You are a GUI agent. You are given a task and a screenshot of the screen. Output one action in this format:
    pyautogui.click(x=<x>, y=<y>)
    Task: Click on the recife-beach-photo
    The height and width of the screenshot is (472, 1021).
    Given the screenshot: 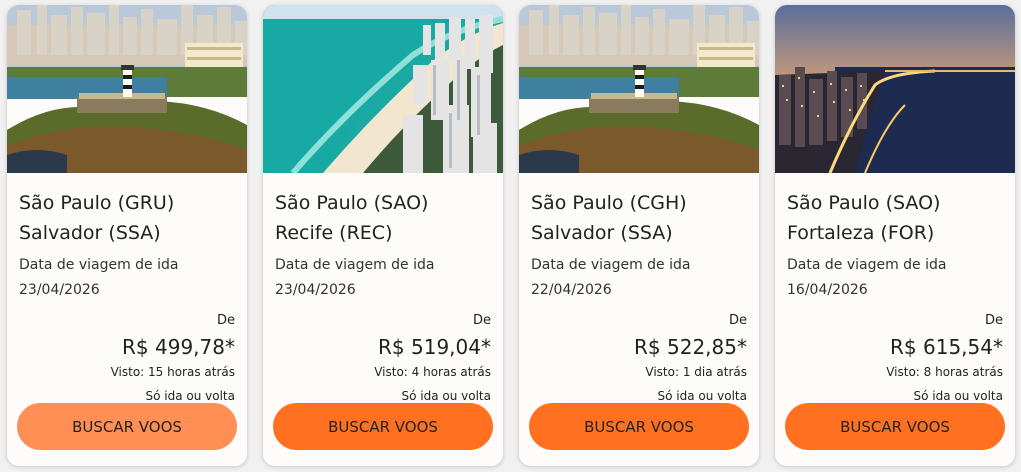 What is the action you would take?
    pyautogui.click(x=383, y=89)
    